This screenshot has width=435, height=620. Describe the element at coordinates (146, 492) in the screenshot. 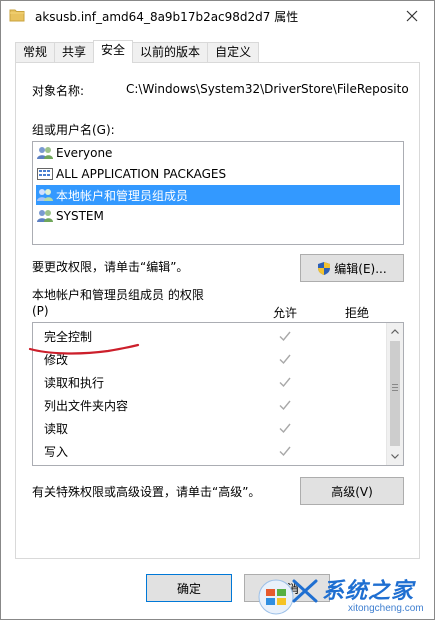

I see `advanced-hint: 有关特殊权限或高级设置，请单击“高级”。` at that location.